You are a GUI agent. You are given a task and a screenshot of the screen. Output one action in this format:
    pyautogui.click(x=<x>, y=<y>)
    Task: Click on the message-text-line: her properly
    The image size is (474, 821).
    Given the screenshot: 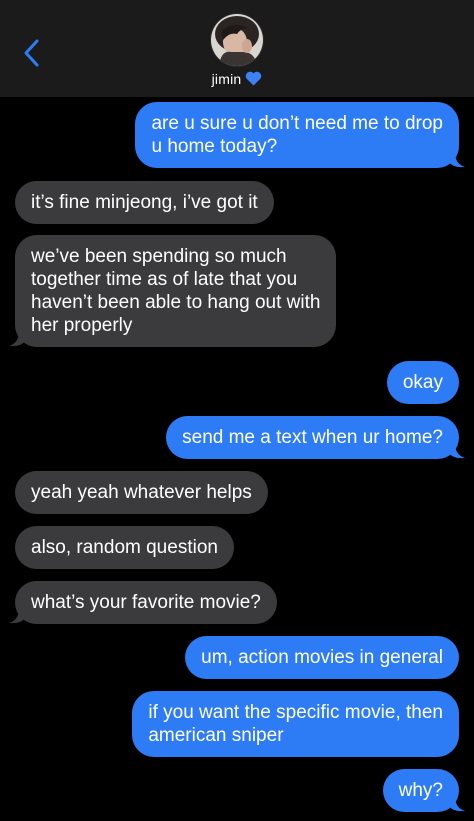 What is the action you would take?
    pyautogui.click(x=82, y=325)
    